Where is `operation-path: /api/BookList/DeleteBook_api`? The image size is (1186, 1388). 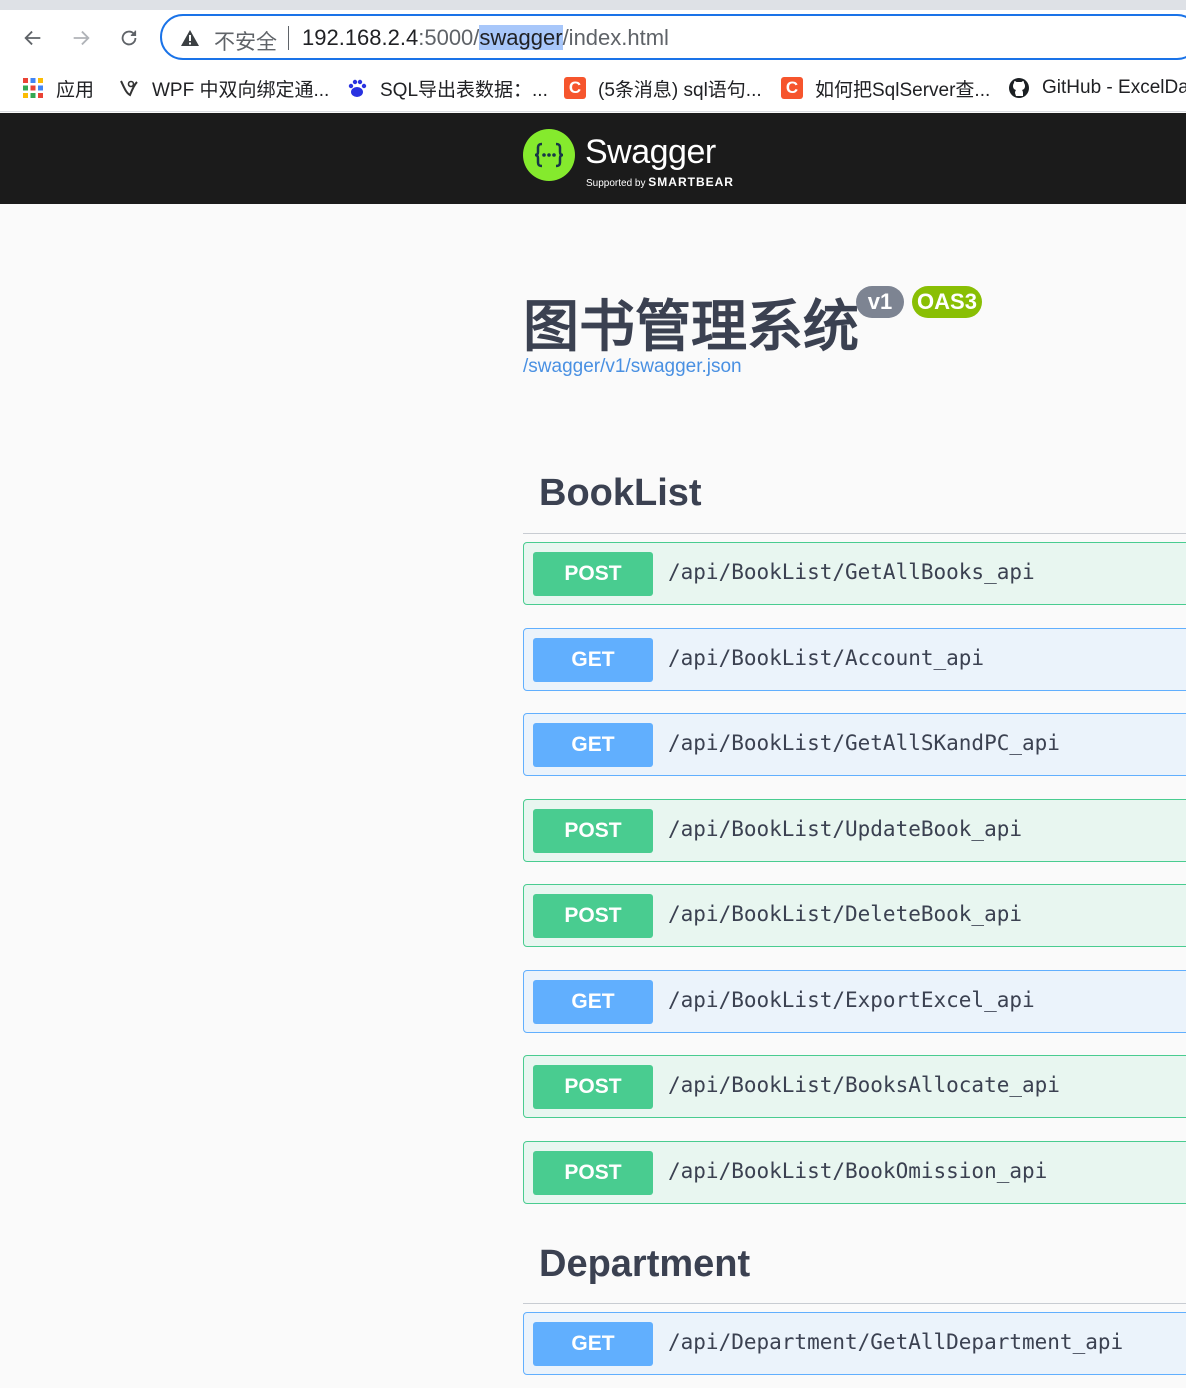 operation-path: /api/BookList/DeleteBook_api is located at coordinates (845, 914).